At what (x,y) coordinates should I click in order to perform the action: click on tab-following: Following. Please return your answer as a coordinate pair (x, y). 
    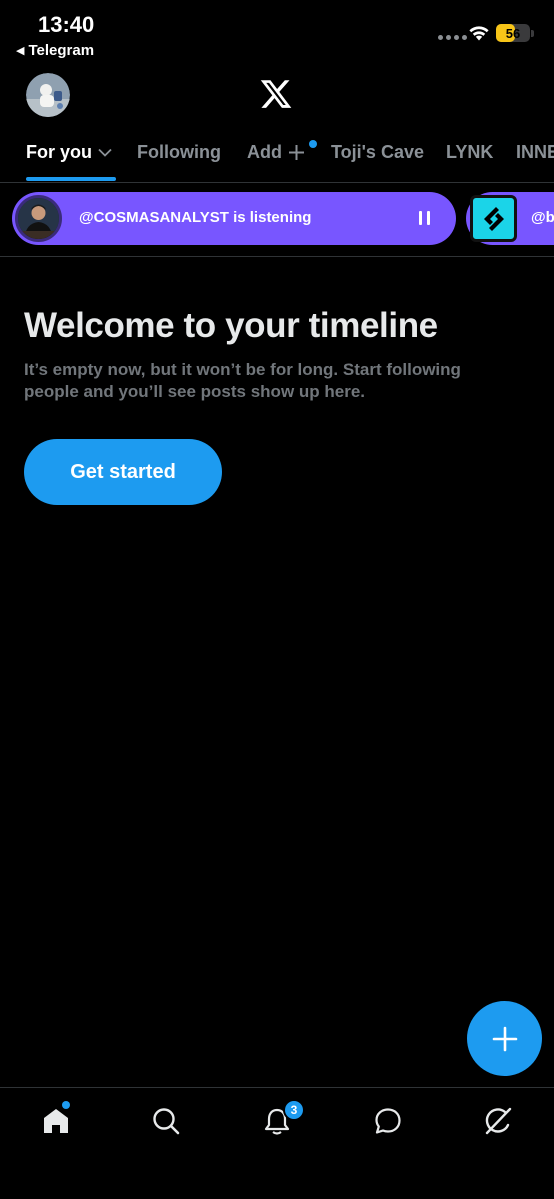
    Looking at the image, I should click on (179, 152).